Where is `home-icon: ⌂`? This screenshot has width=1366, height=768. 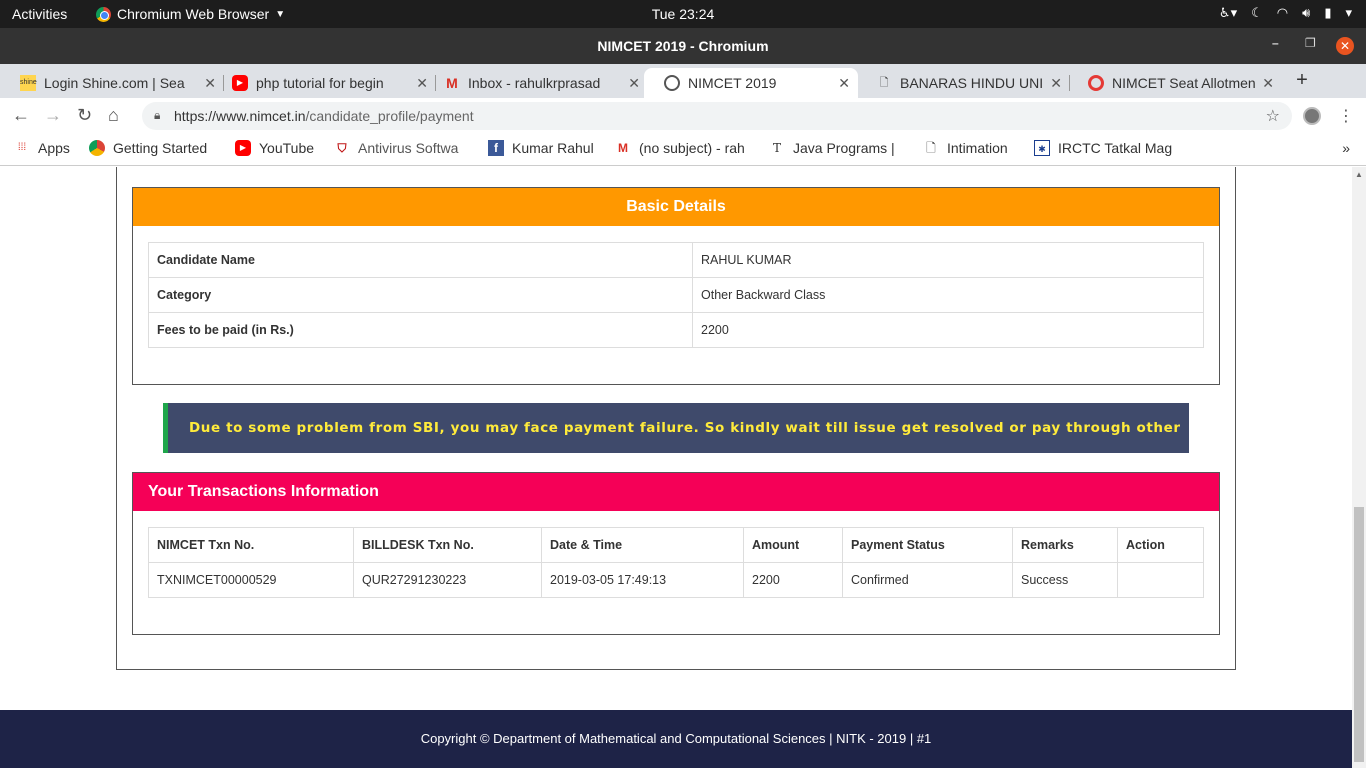 home-icon: ⌂ is located at coordinates (113, 115).